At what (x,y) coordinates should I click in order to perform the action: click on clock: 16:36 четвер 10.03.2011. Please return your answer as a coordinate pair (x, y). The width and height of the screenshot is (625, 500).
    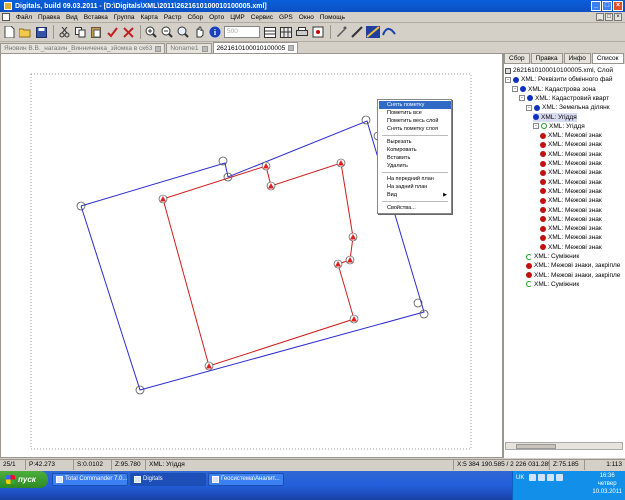
    Looking at the image, I should click on (607, 484).